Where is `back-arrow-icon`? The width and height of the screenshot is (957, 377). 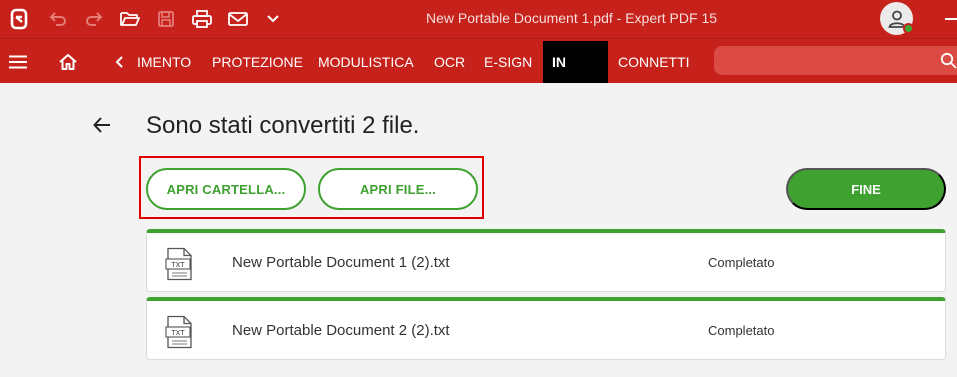 back-arrow-icon is located at coordinates (103, 125).